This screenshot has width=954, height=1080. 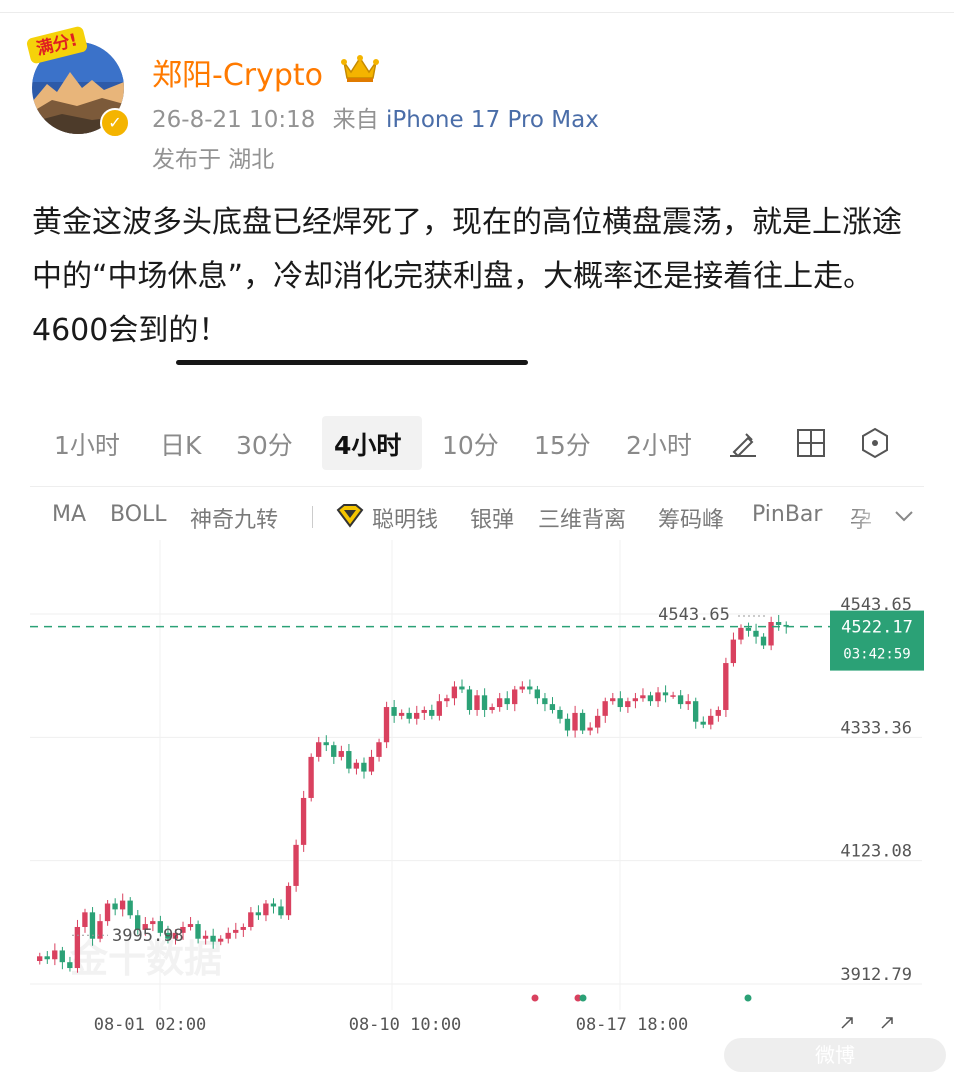 What do you see at coordinates (659, 444) in the screenshot?
I see `tab-2h: 2小时` at bounding box center [659, 444].